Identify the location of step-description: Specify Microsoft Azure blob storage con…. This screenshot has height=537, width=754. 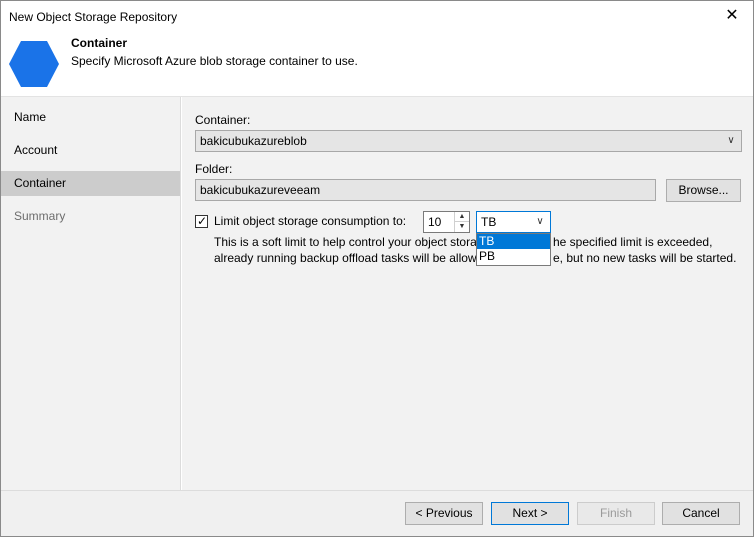
(214, 61).